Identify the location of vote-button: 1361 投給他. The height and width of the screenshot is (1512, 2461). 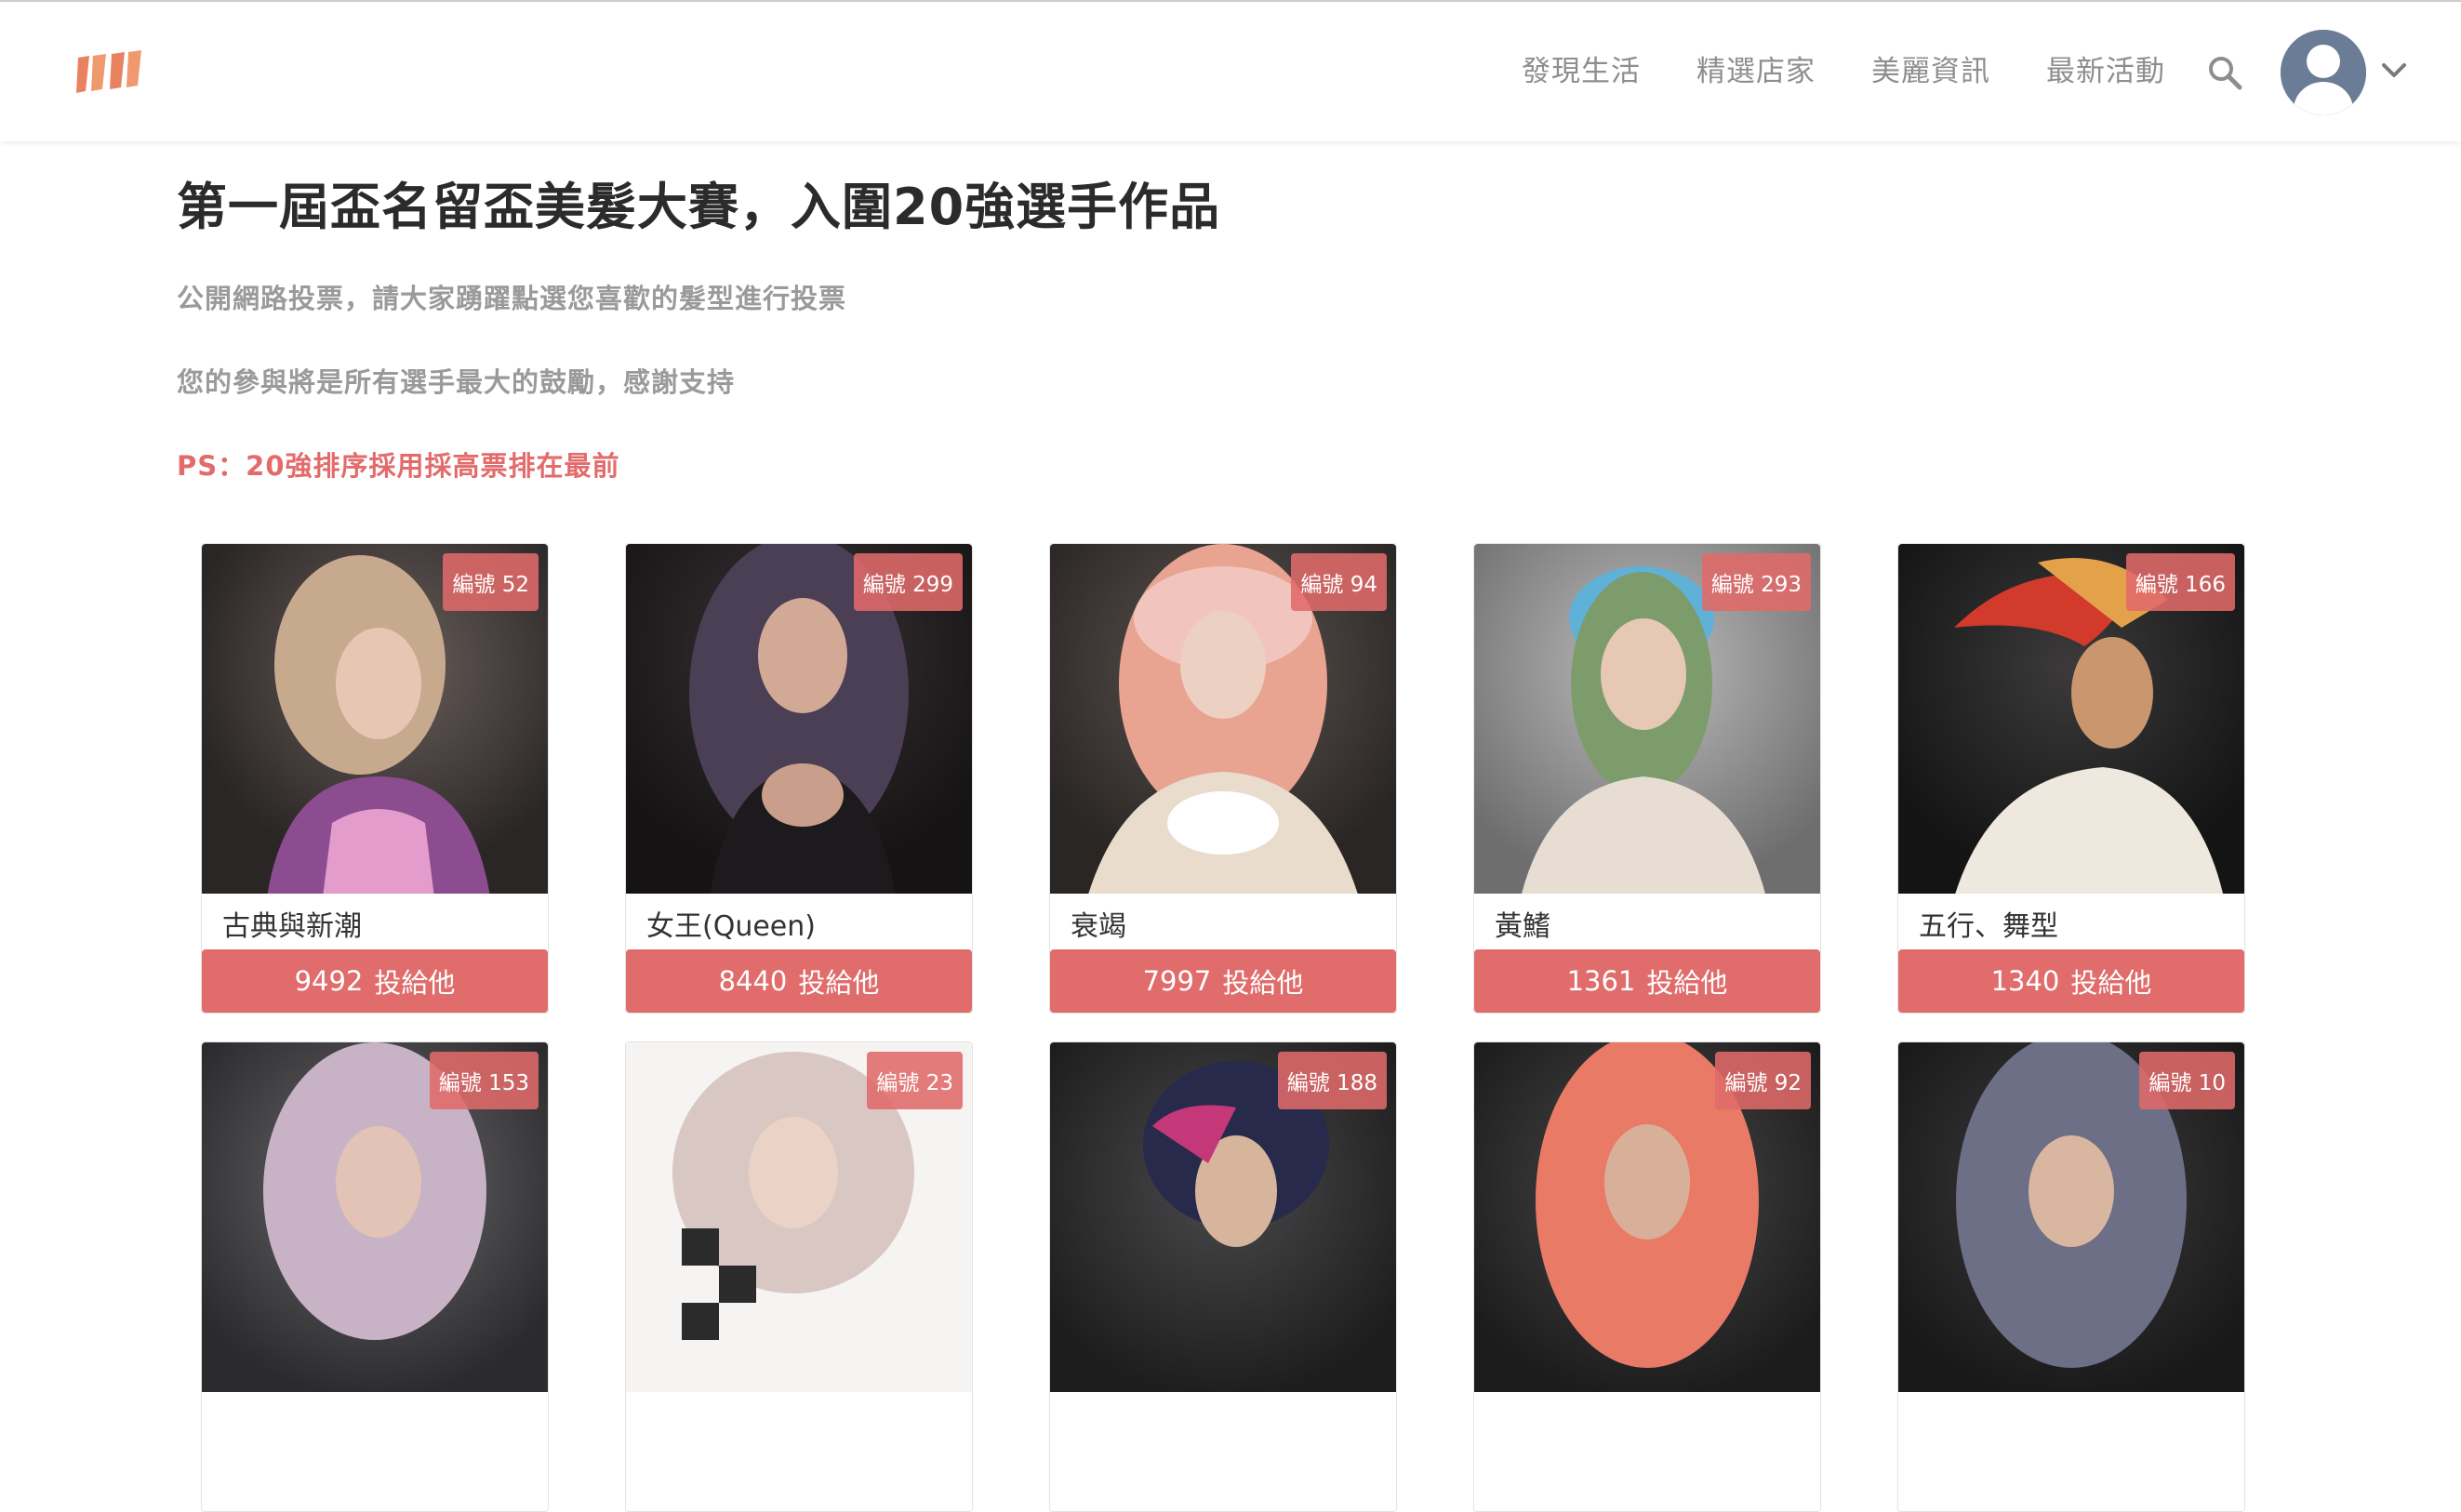
(1647, 981).